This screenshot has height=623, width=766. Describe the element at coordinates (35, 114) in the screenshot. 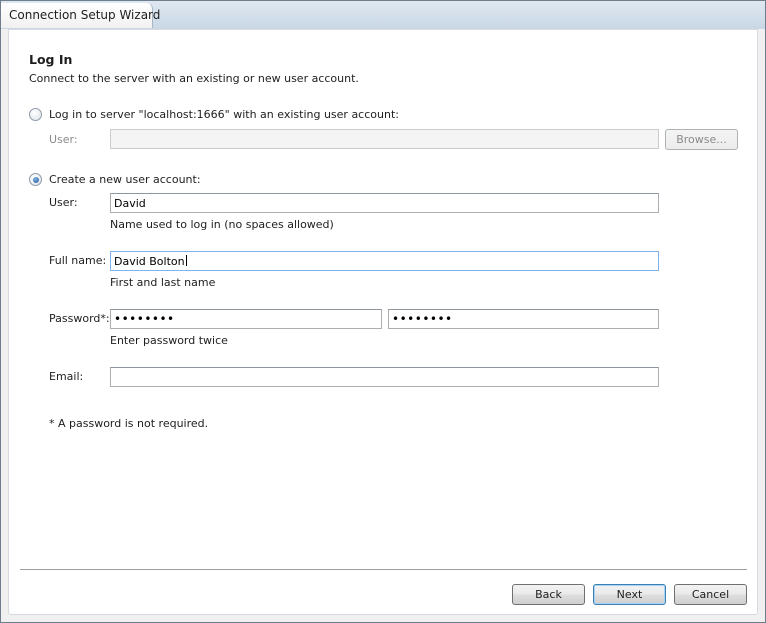

I see `existing-account-radio` at that location.